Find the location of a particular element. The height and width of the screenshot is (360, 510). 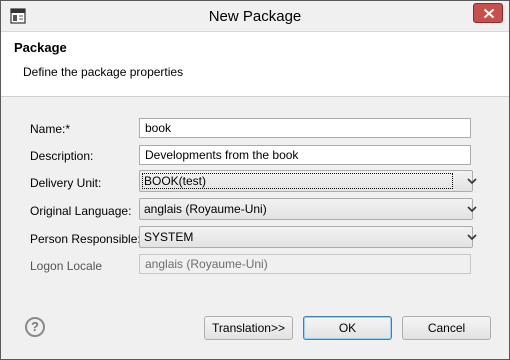

delivery-unit-label: Delivery Unit: is located at coordinates (66, 183).